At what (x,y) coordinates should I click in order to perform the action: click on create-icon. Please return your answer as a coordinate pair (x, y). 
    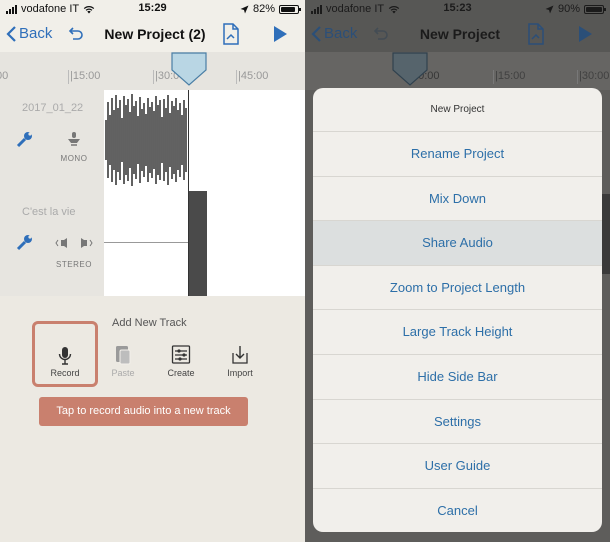
    Looking at the image, I should click on (181, 354).